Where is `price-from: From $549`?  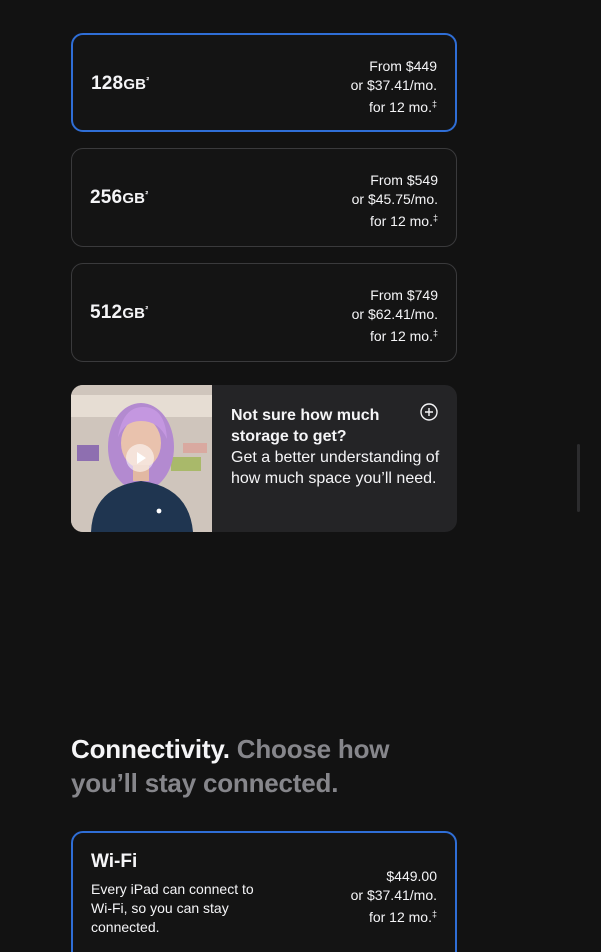
price-from: From $549 is located at coordinates (404, 180).